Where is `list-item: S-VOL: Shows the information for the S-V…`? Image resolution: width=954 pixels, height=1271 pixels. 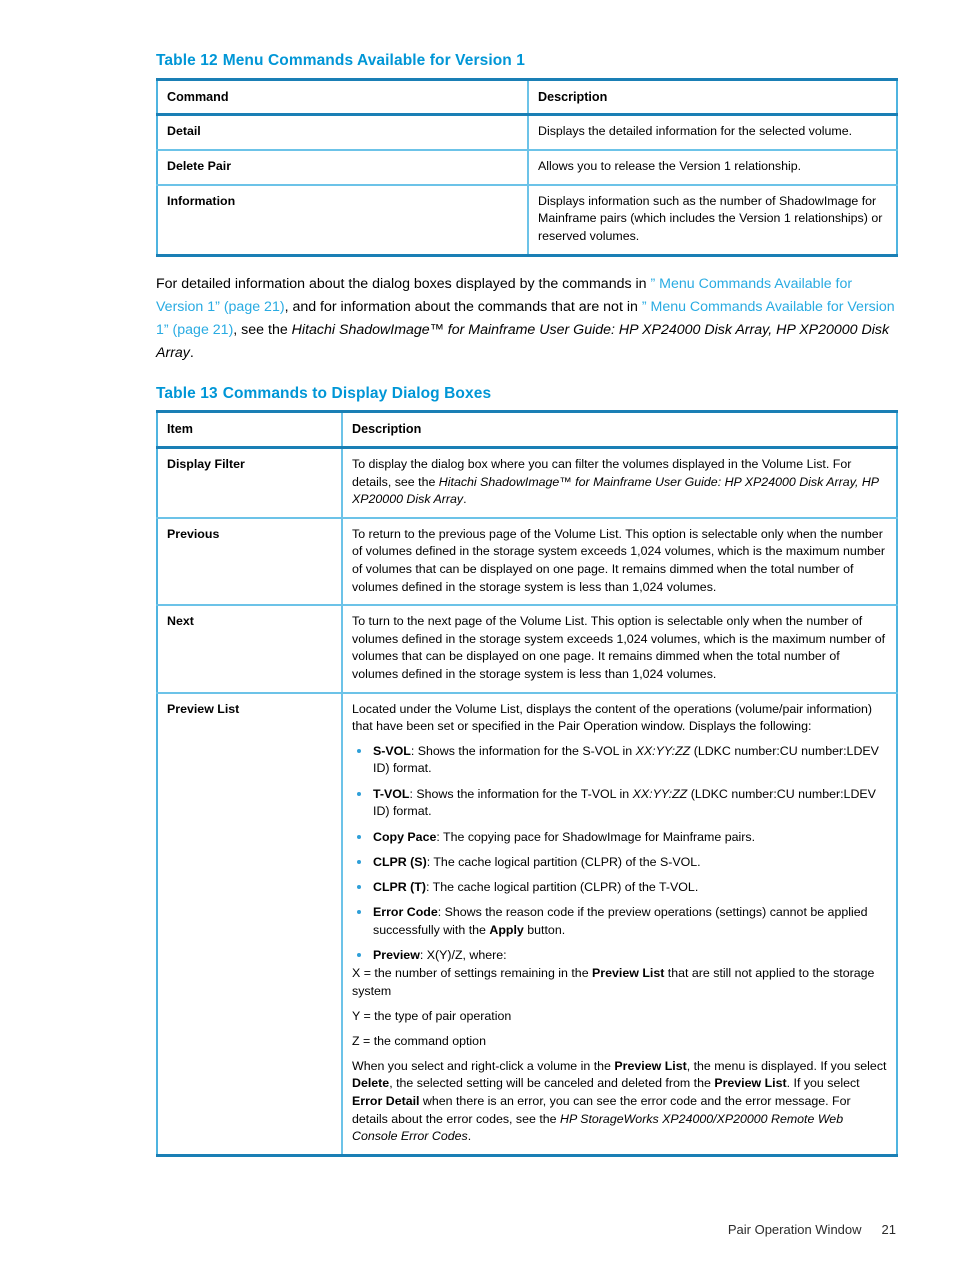 list-item: S-VOL: Shows the information for the S-V… is located at coordinates (619, 760).